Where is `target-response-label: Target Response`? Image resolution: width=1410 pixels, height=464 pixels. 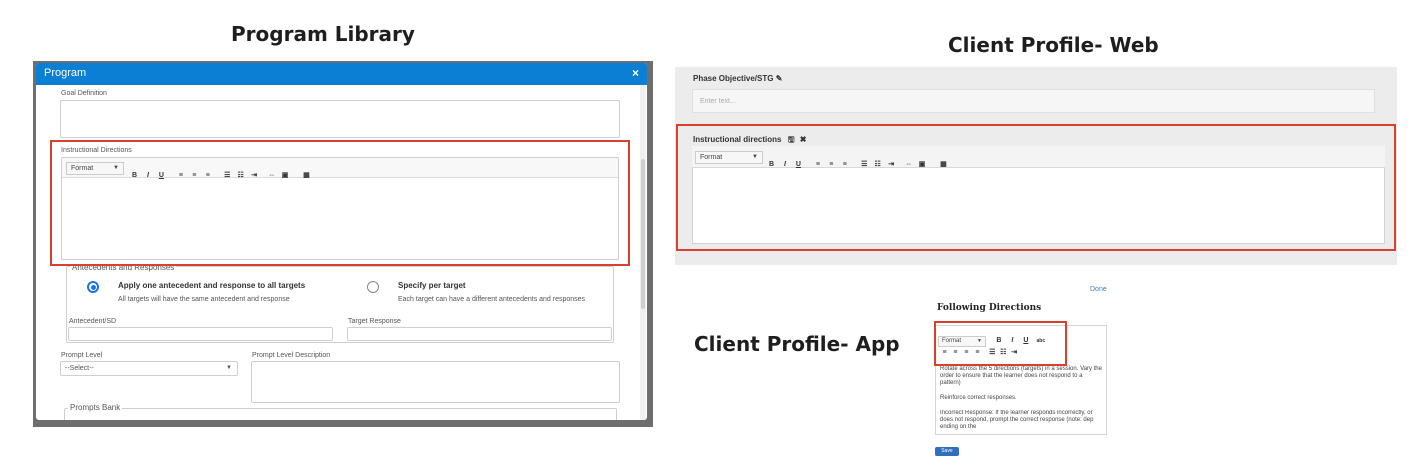 target-response-label: Target Response is located at coordinates (374, 321).